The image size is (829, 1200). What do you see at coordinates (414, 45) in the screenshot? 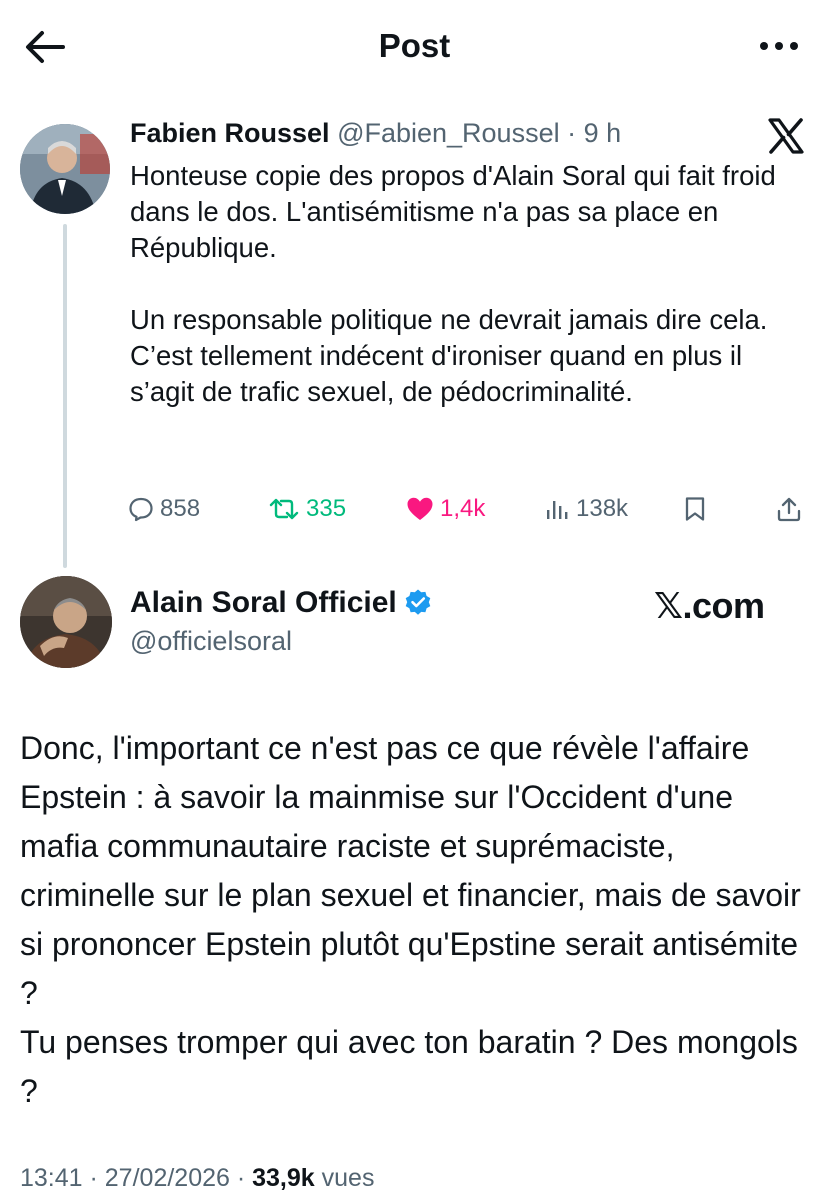
I see `page-title: Post` at bounding box center [414, 45].